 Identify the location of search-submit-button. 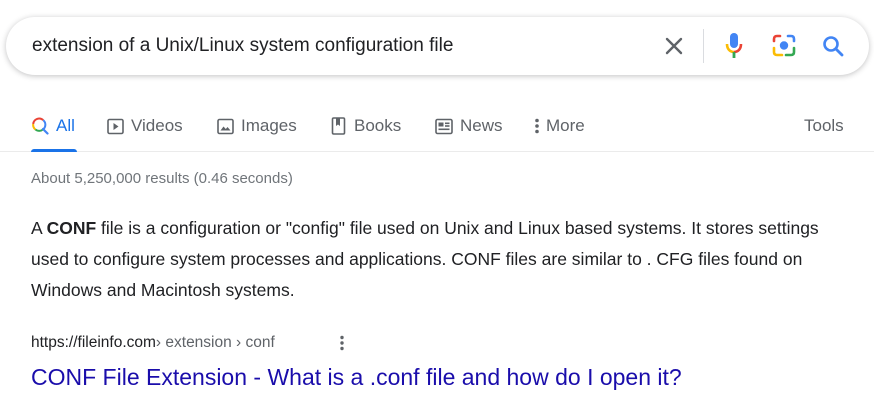
(833, 46).